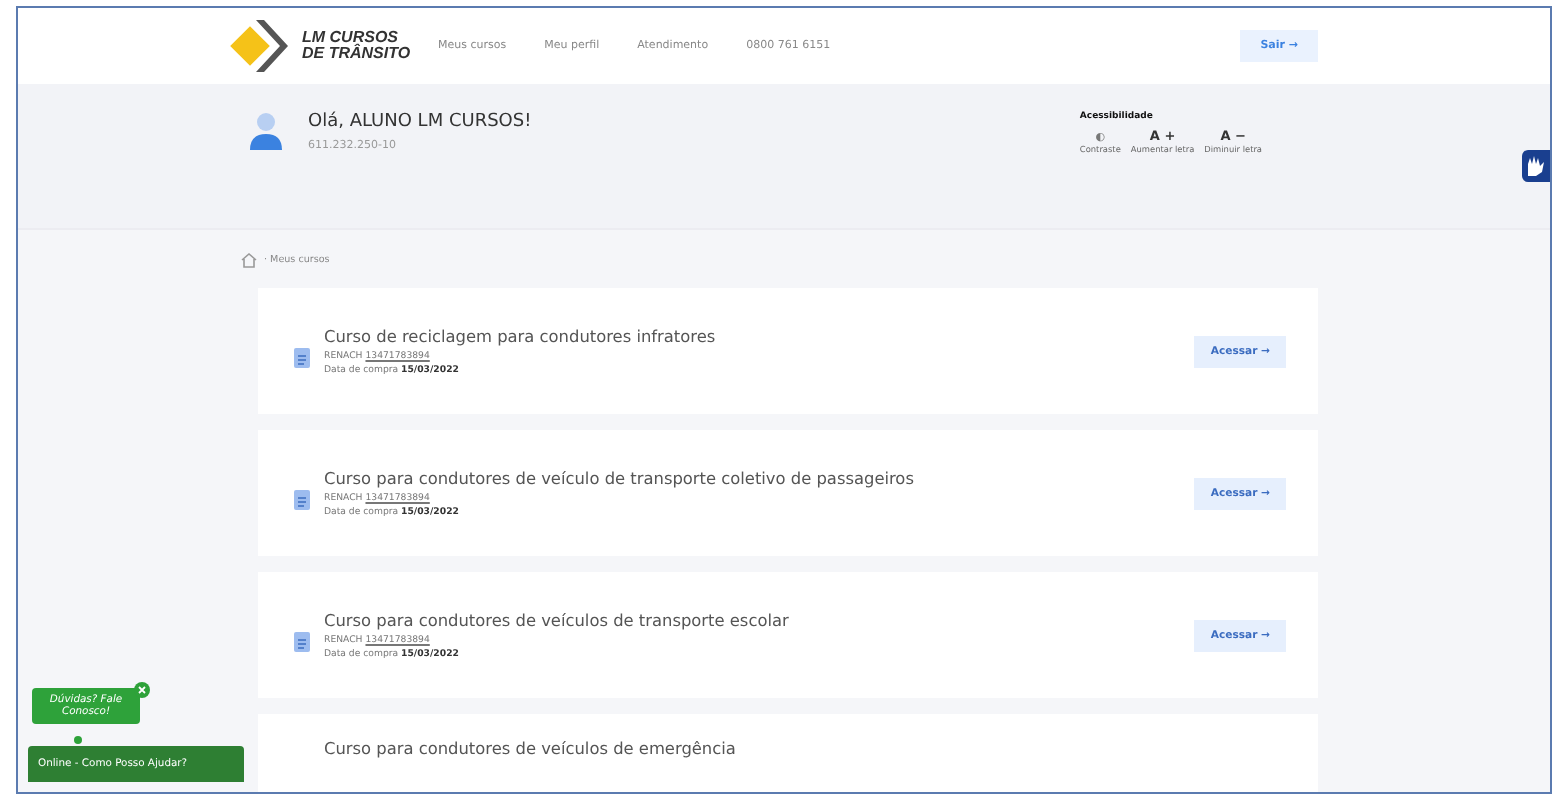 The image size is (1560, 804). I want to click on sign-language-button, so click(1536, 166).